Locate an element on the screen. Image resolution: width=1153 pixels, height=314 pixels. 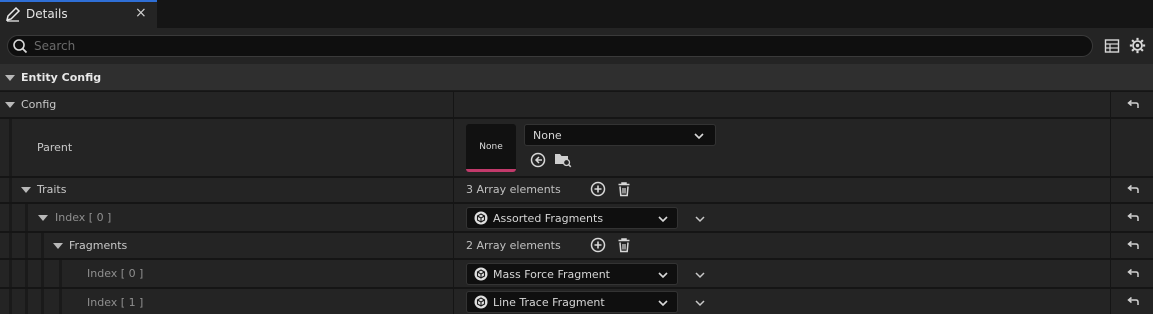
table-view-icon is located at coordinates (1112, 46).